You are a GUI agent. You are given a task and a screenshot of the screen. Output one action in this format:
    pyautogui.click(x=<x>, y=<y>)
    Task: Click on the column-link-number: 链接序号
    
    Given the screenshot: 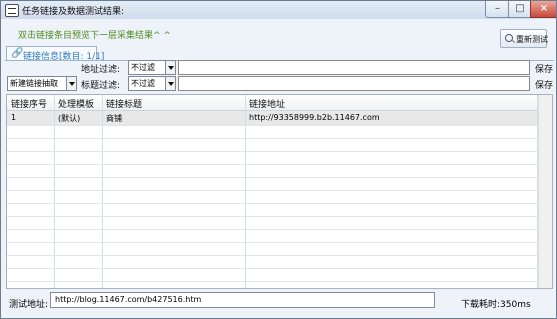 What is the action you would take?
    pyautogui.click(x=29, y=103)
    